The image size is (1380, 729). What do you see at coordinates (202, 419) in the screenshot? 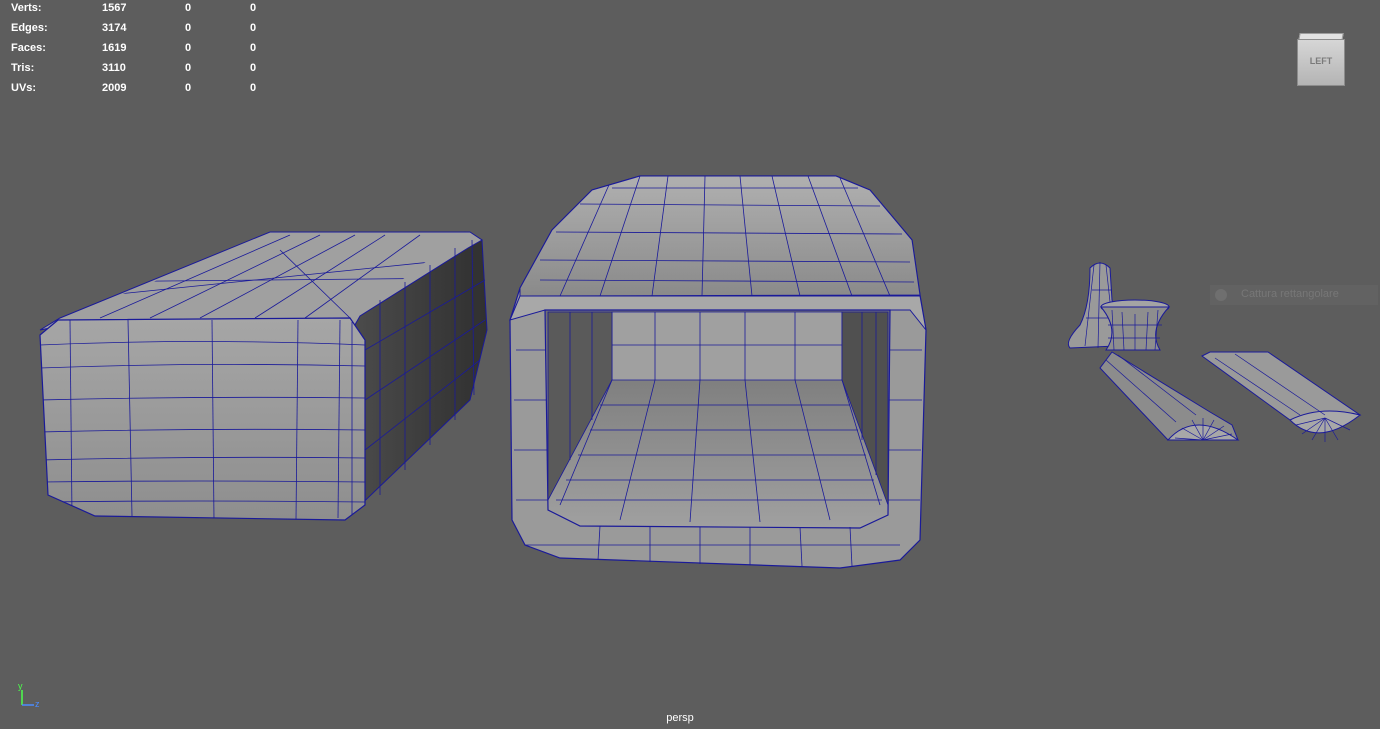
I see `bathtub-front-face` at bounding box center [202, 419].